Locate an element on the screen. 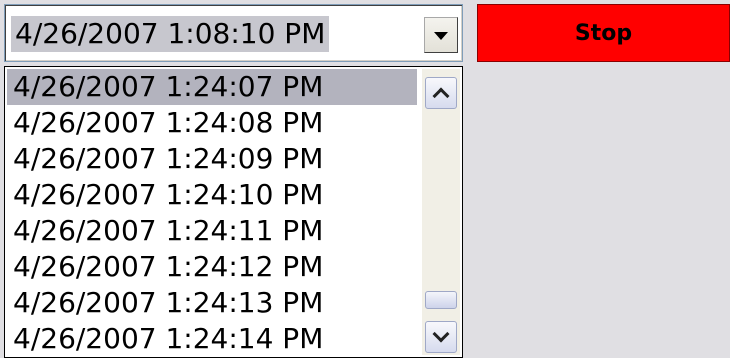  list-item: 4/26/2007 1:24:10 PM is located at coordinates (212, 195).